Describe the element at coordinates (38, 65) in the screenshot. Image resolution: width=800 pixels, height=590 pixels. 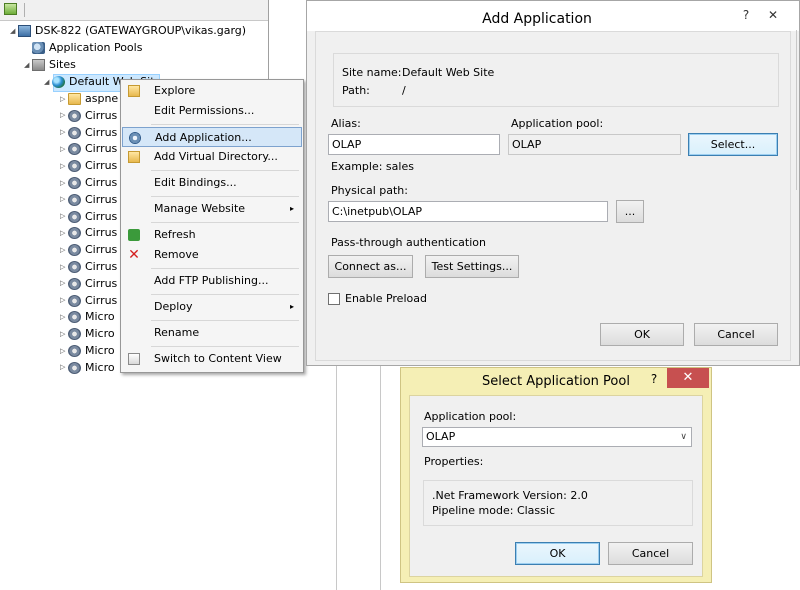
I see `sites-icon` at that location.